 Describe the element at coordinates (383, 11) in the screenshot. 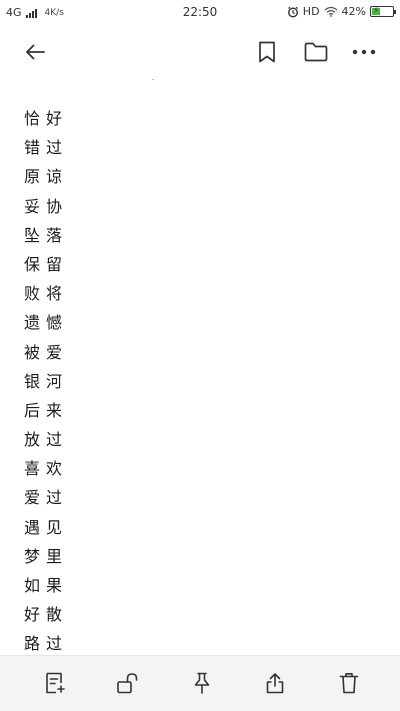

I see `battery-icon: ⚡` at that location.